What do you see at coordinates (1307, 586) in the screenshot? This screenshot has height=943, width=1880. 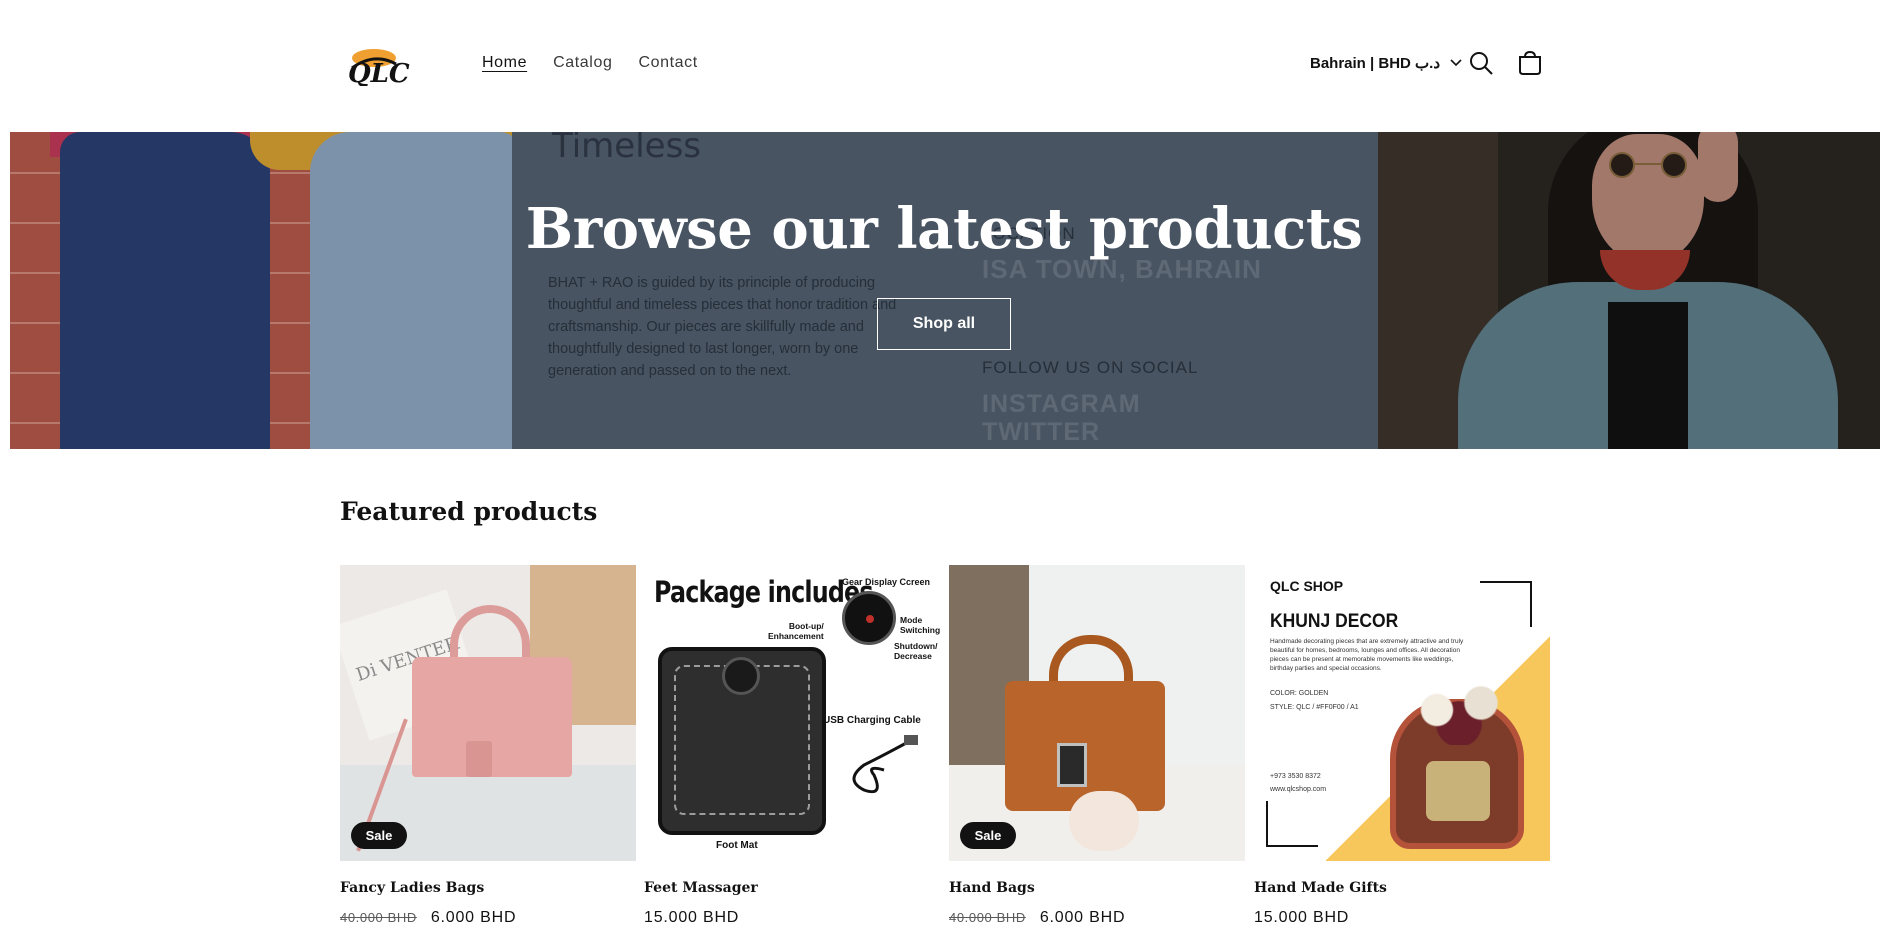 I see `brand-label: QLC SHOP` at bounding box center [1307, 586].